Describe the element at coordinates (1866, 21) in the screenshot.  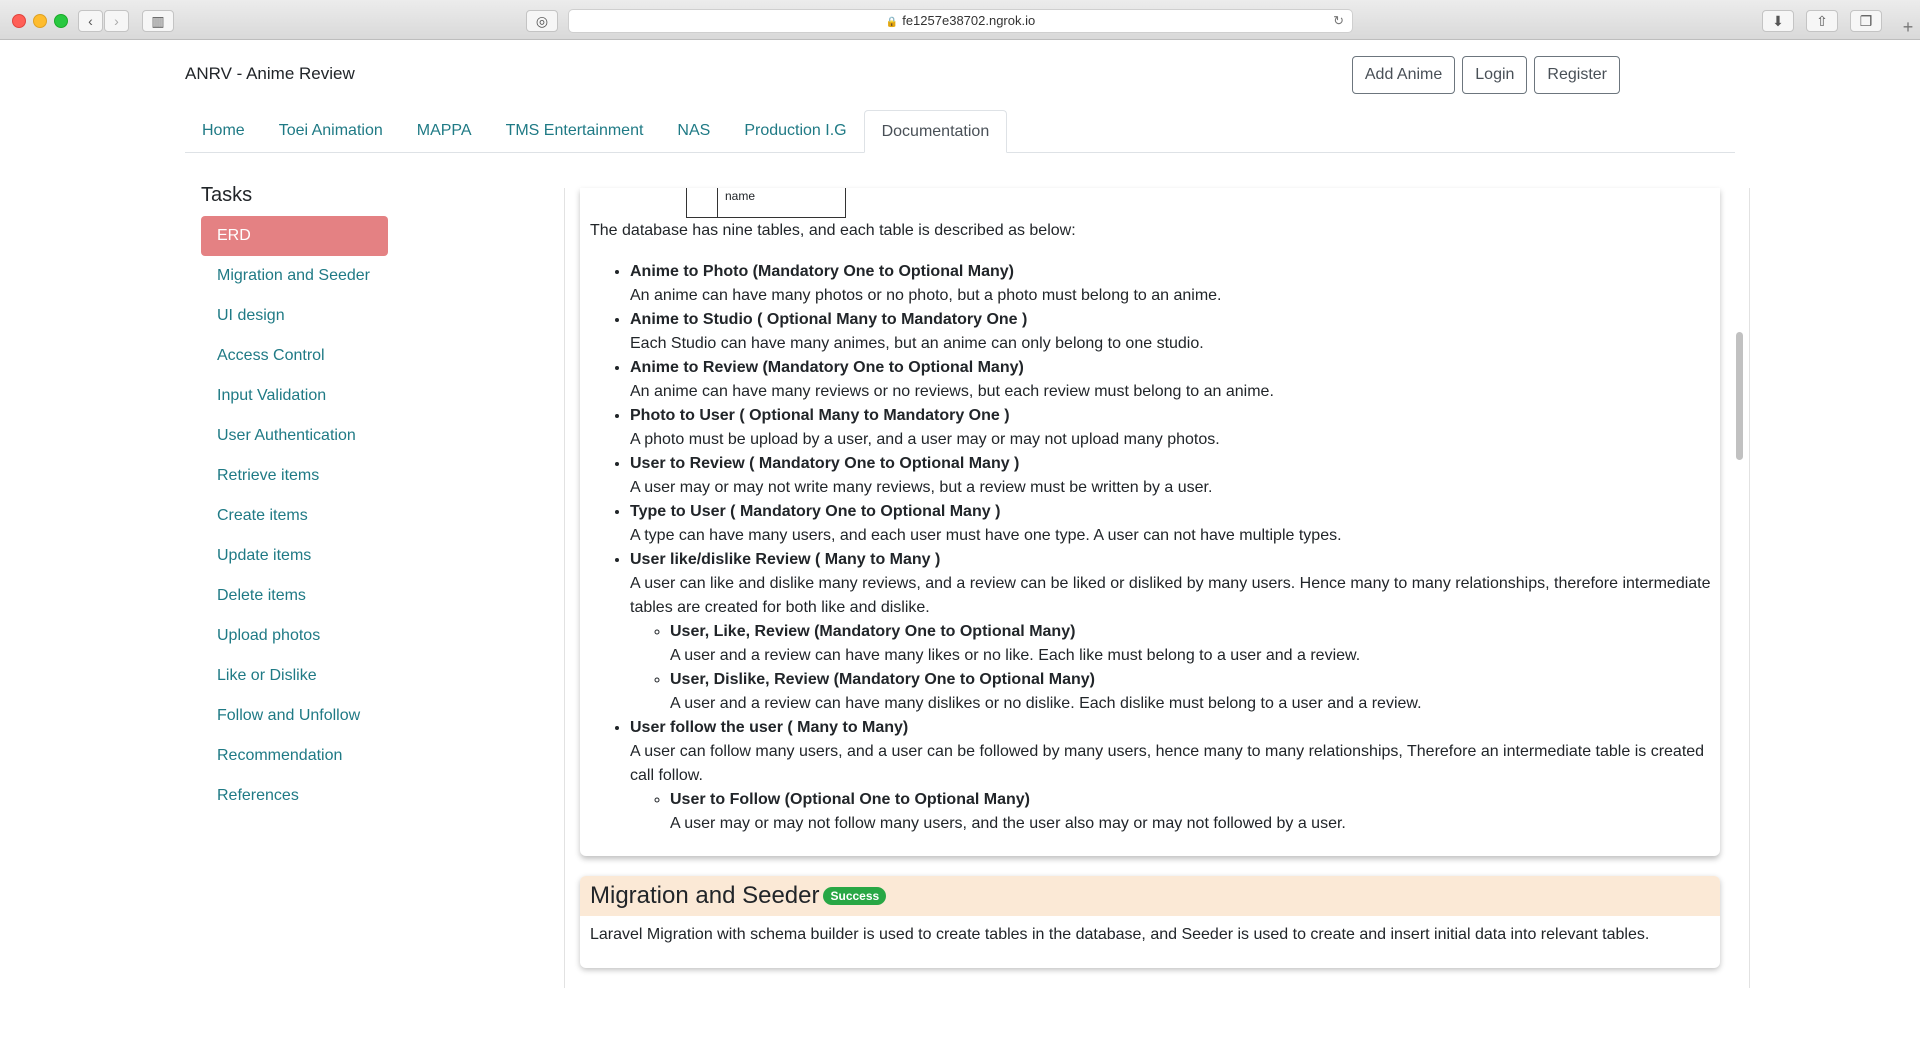
I see `tabs-overview-icon: ❐` at that location.